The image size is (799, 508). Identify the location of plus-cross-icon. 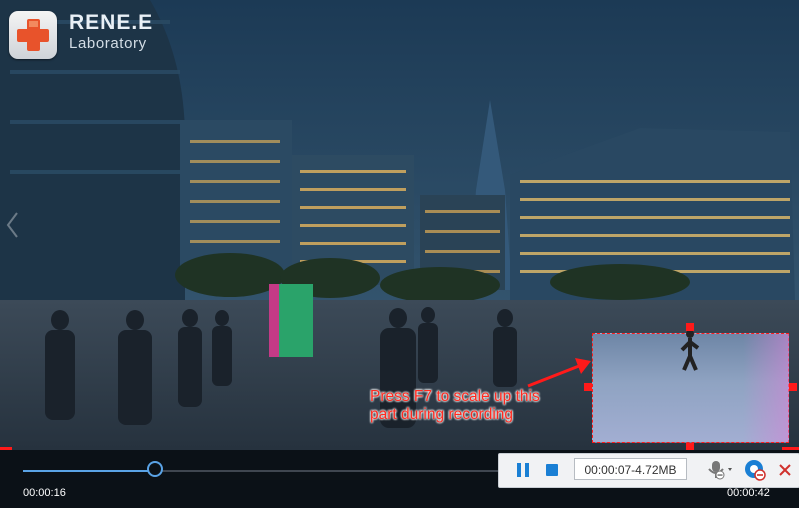
(33, 35).